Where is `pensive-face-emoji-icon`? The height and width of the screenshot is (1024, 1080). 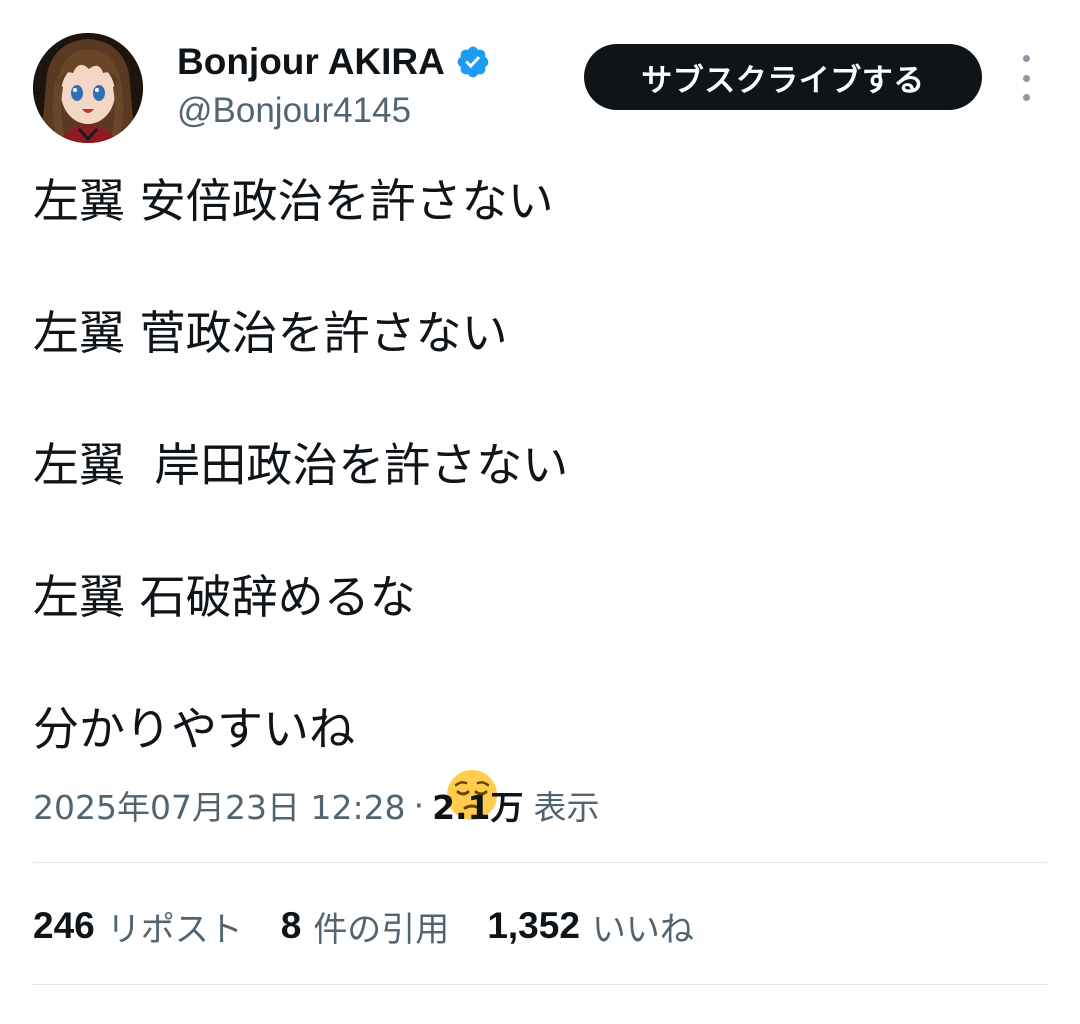 pensive-face-emoji-icon is located at coordinates (427, 761).